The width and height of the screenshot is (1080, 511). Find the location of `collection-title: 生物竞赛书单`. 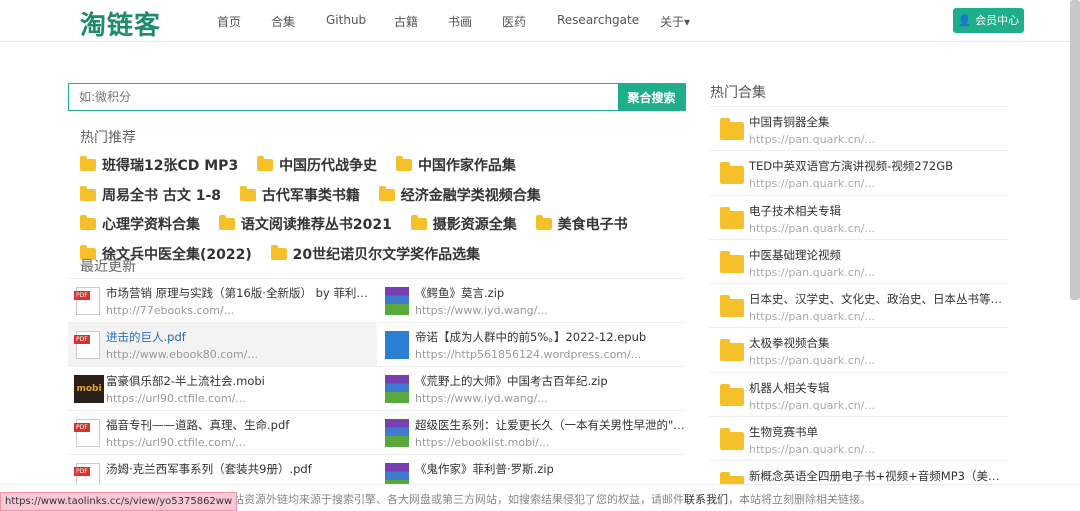

collection-title: 生物竞赛书单 is located at coordinates (878, 432).